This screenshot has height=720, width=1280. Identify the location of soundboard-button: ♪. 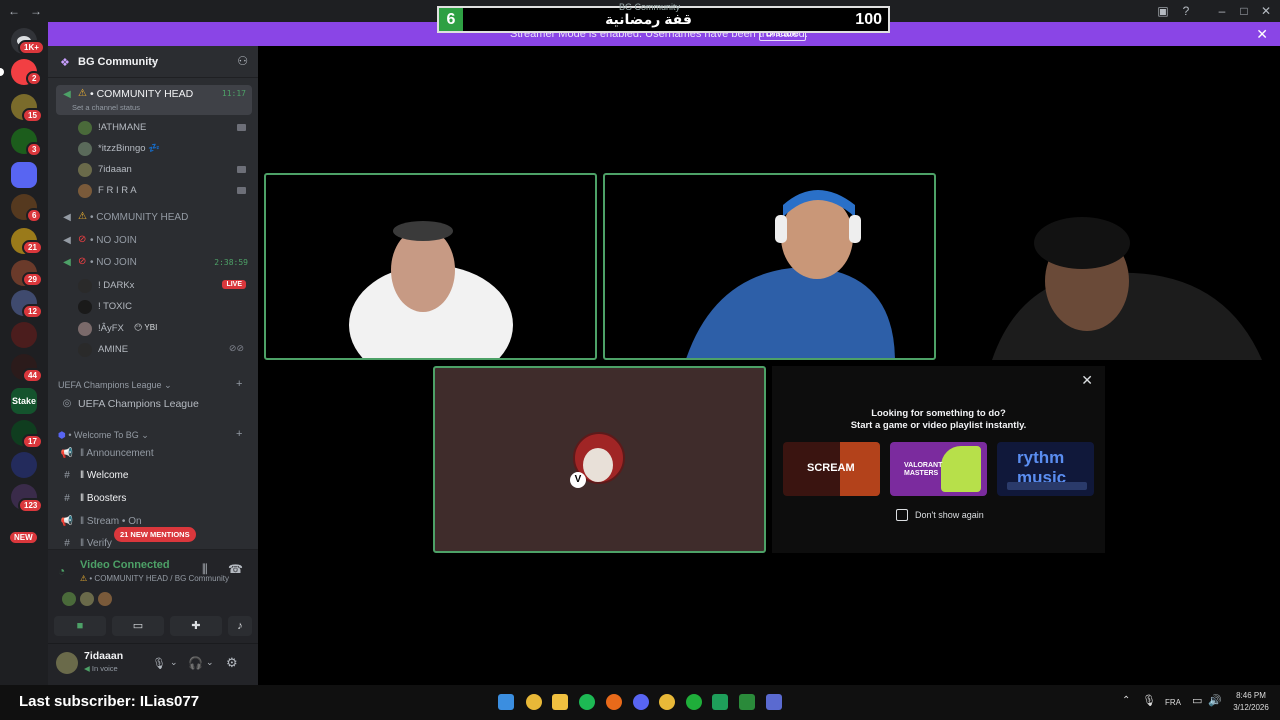
(240, 626).